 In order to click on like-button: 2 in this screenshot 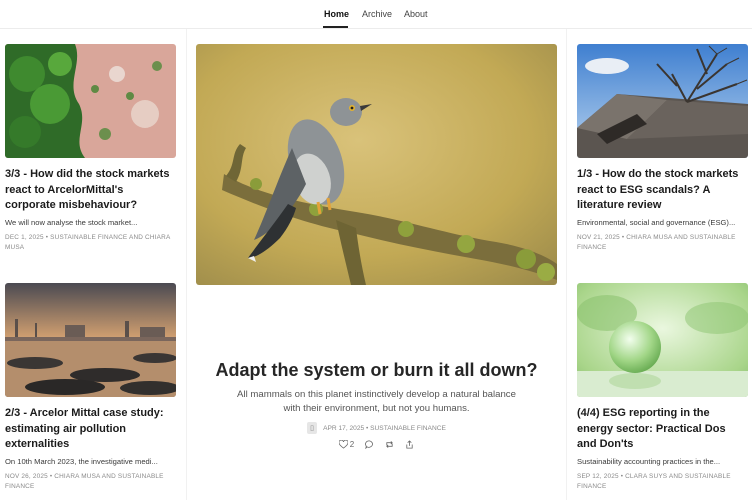, I will do `click(346, 444)`.